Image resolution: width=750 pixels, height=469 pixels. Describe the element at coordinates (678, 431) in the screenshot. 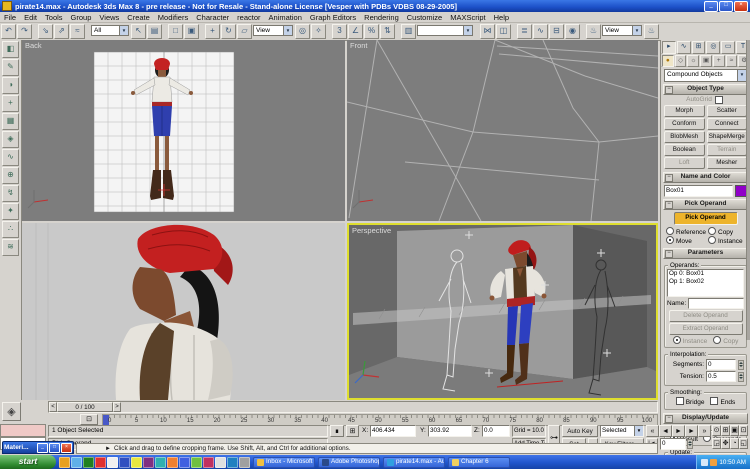

I see `play-button: ►` at that location.